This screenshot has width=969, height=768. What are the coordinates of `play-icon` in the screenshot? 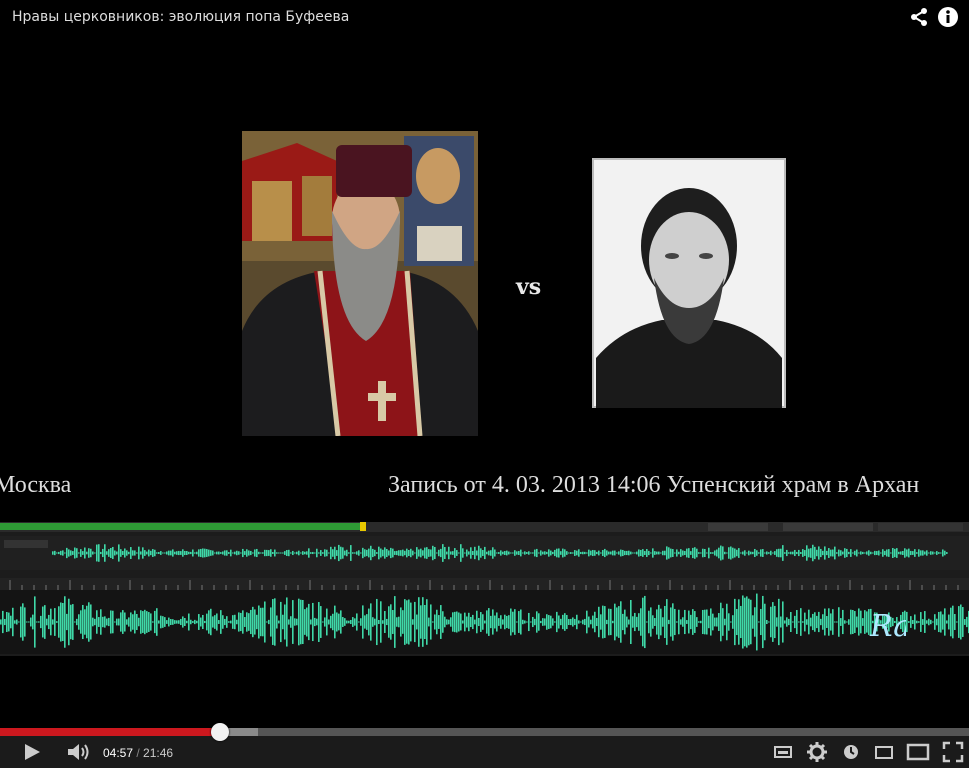 It's located at (32, 752).